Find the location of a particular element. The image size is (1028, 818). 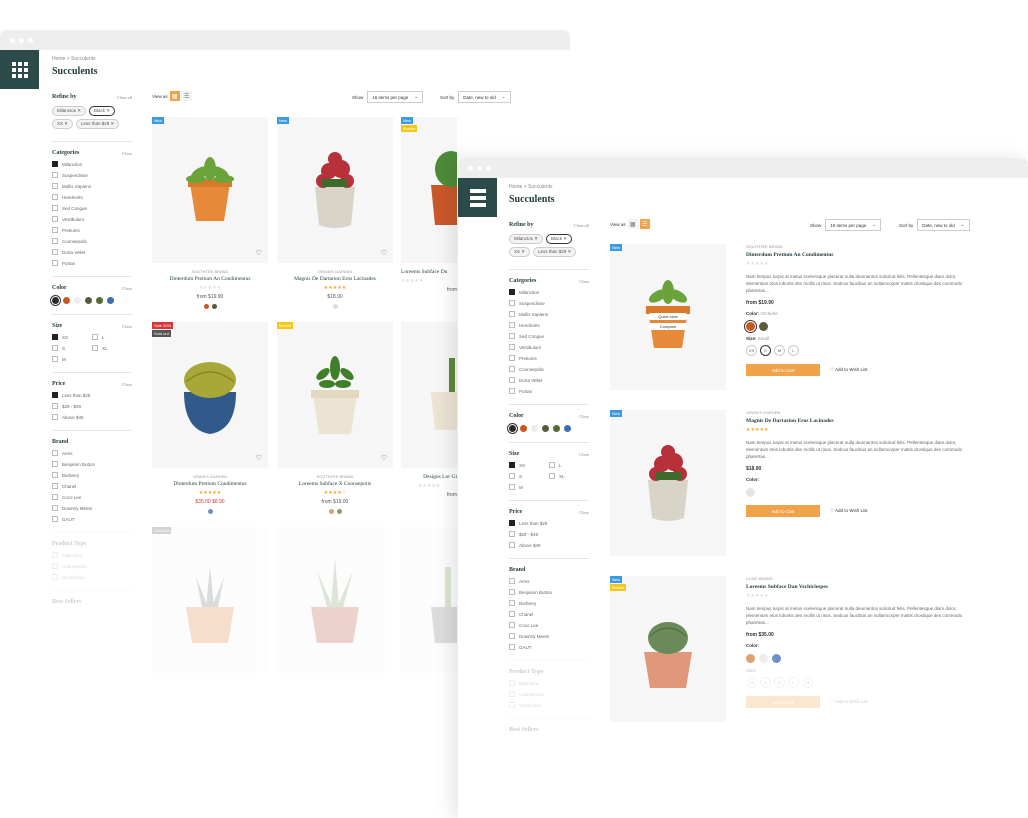

product-card is located at coordinates (335, 600).